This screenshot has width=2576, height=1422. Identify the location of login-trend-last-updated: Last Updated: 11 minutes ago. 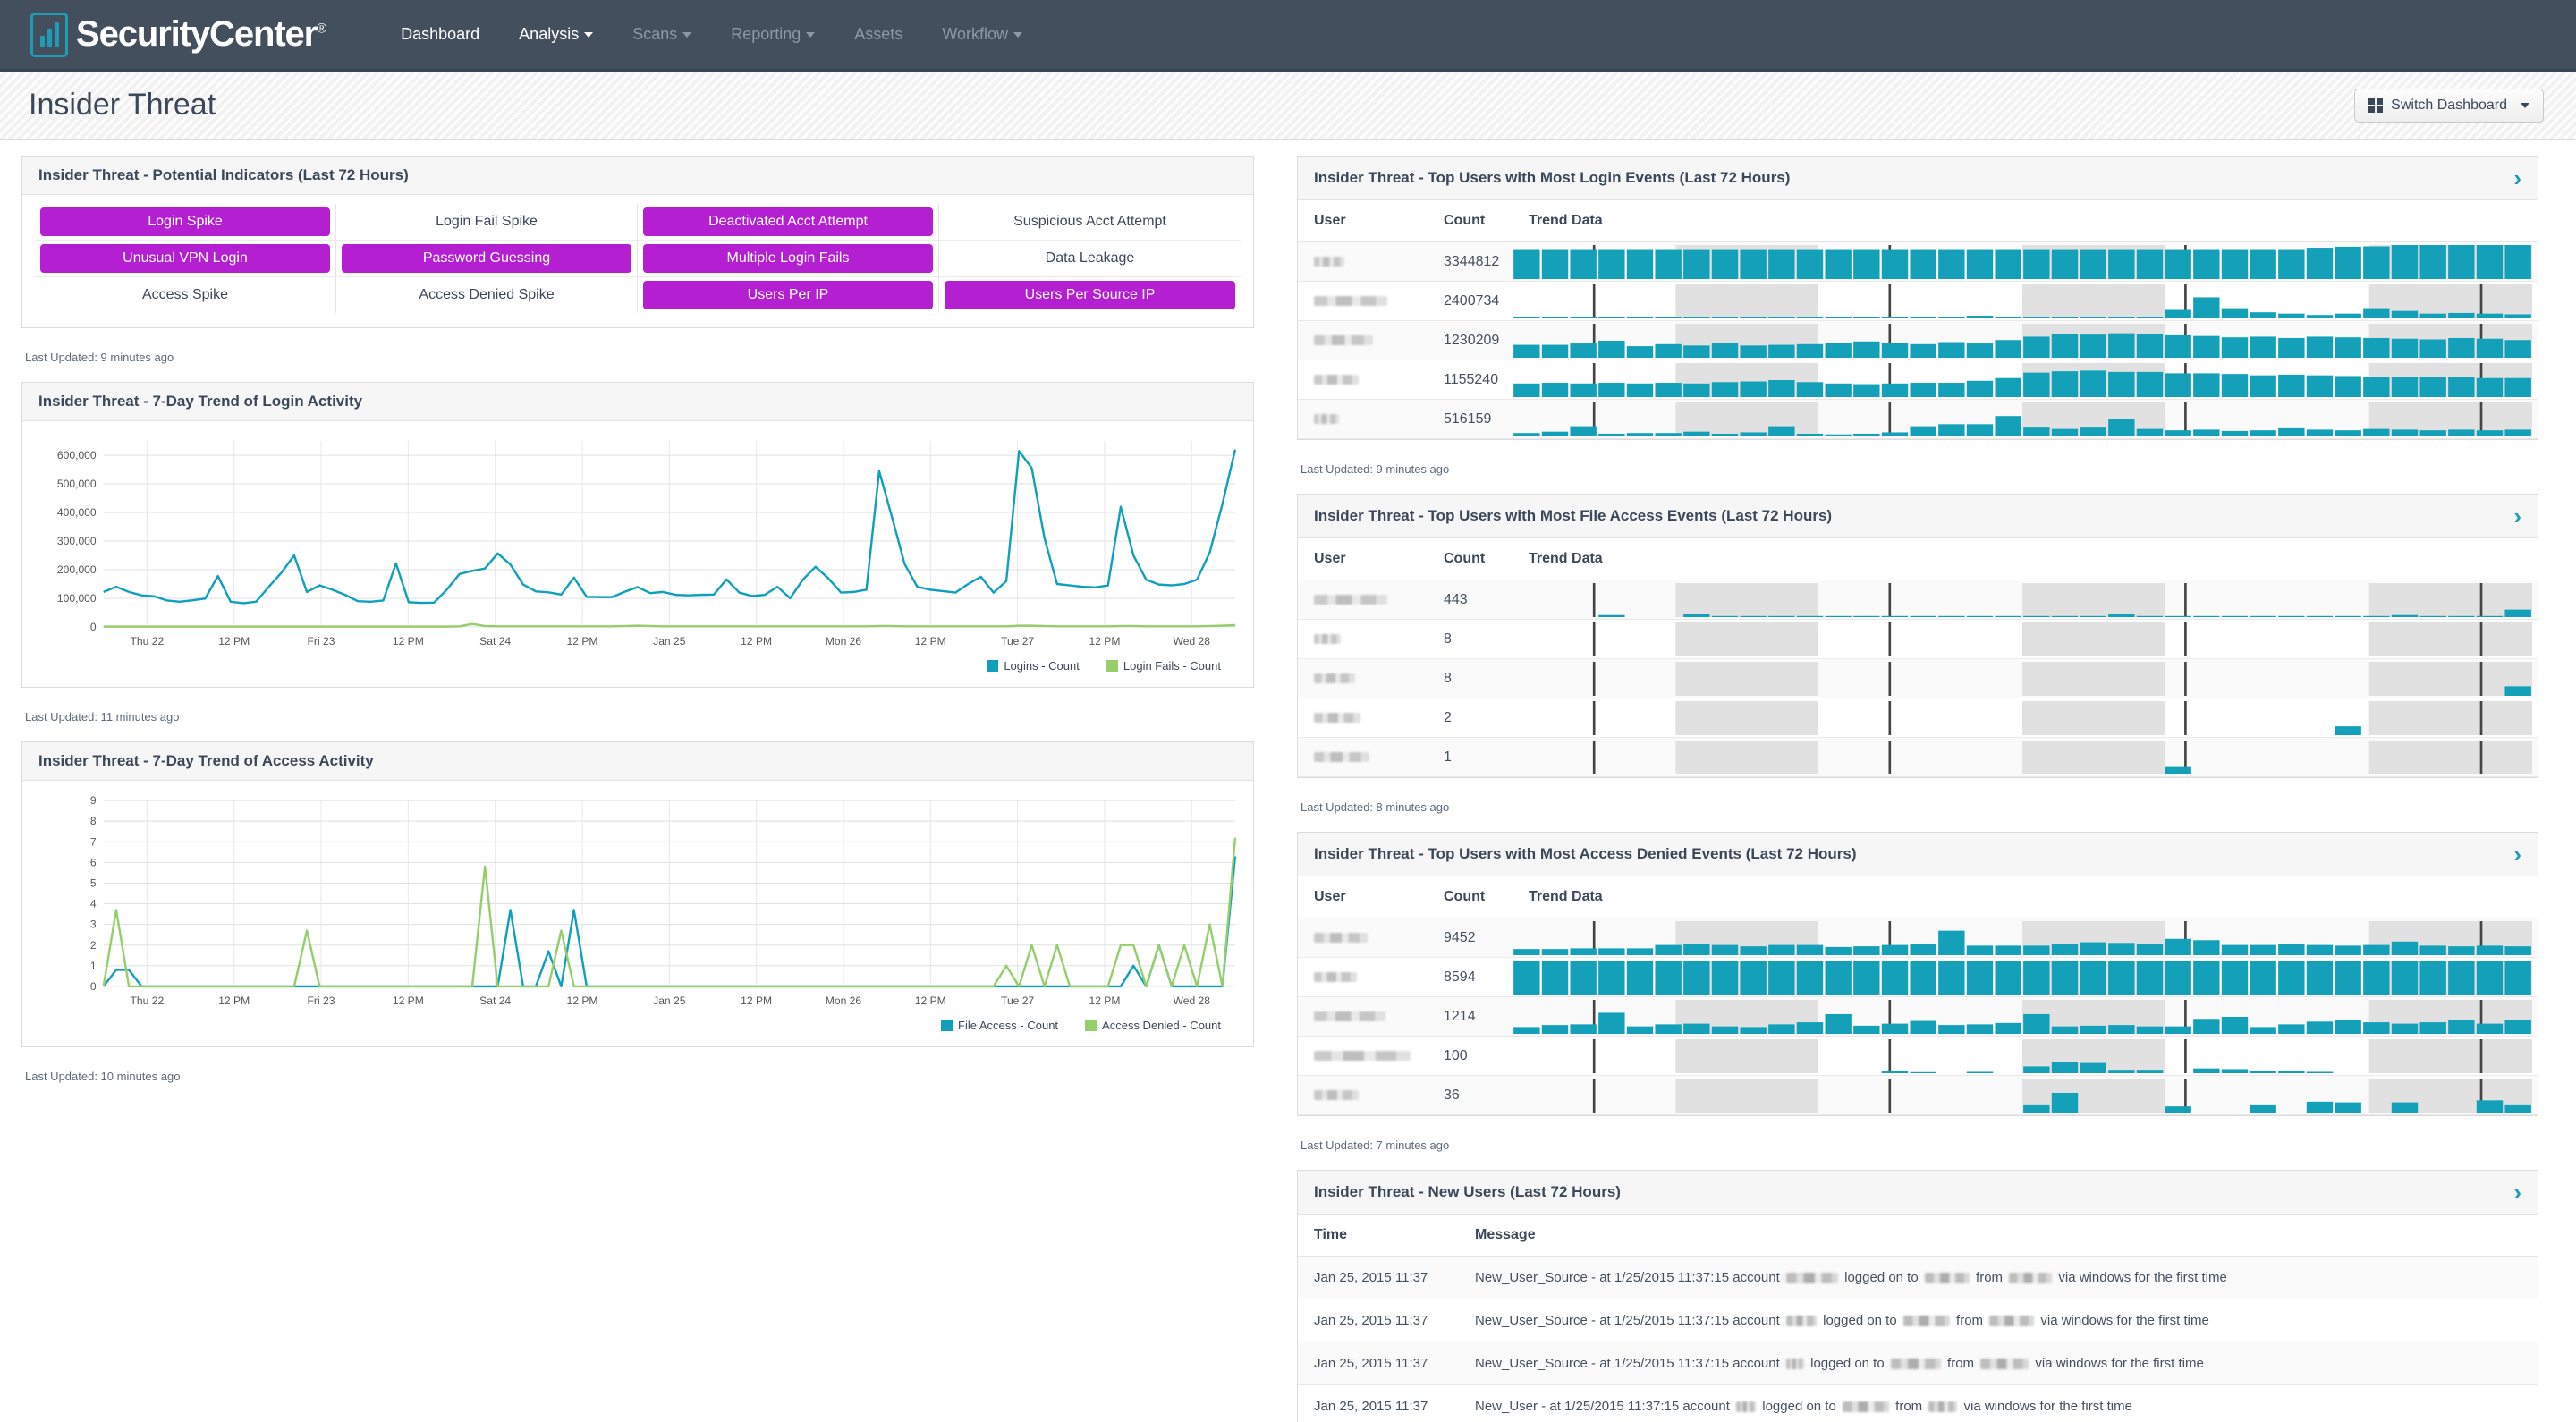
(102, 717).